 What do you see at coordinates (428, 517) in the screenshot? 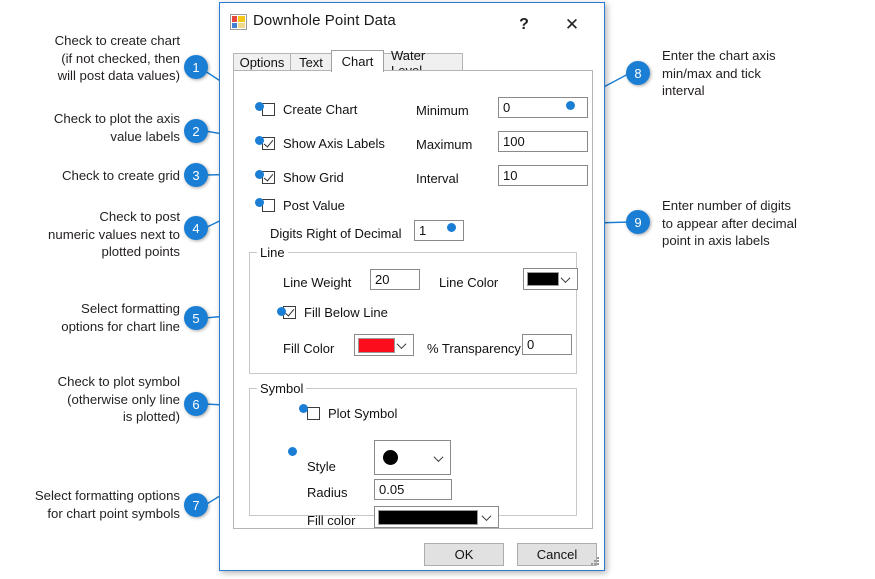
I see `symbol-fill-color-swatch` at bounding box center [428, 517].